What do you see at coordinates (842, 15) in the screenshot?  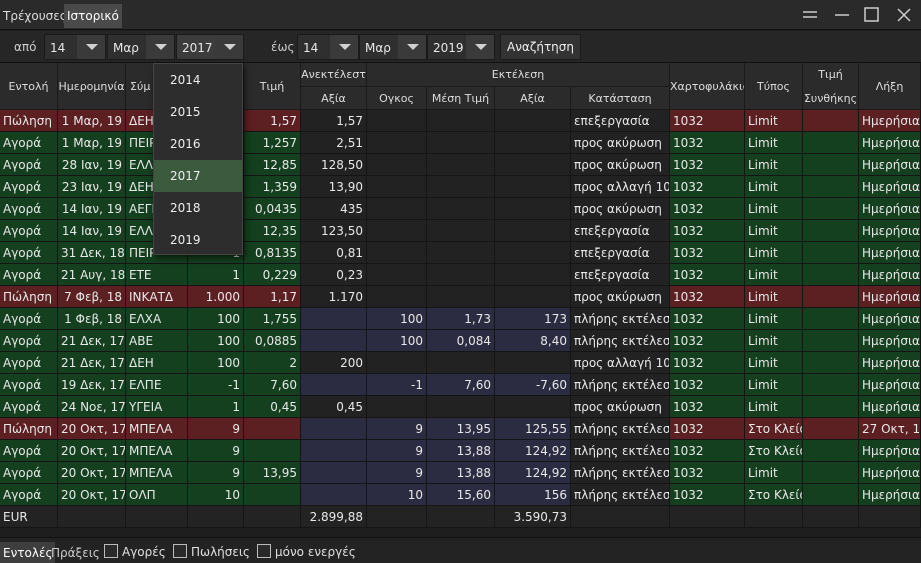 I see `minimize-icon` at bounding box center [842, 15].